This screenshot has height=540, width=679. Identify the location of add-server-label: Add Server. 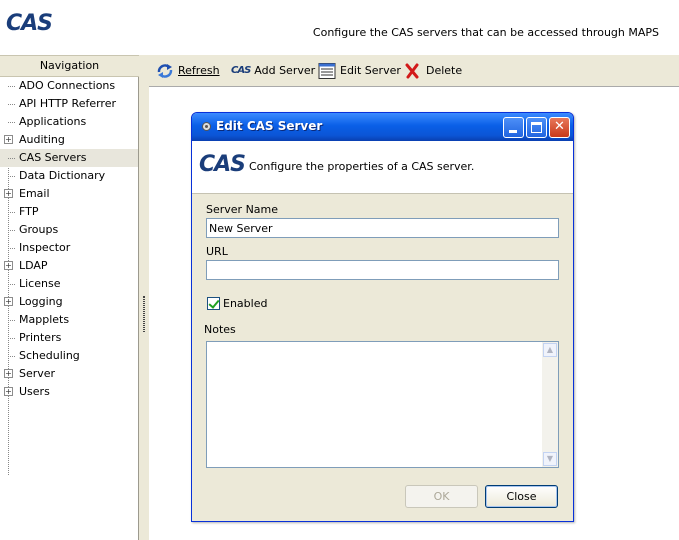
(285, 70).